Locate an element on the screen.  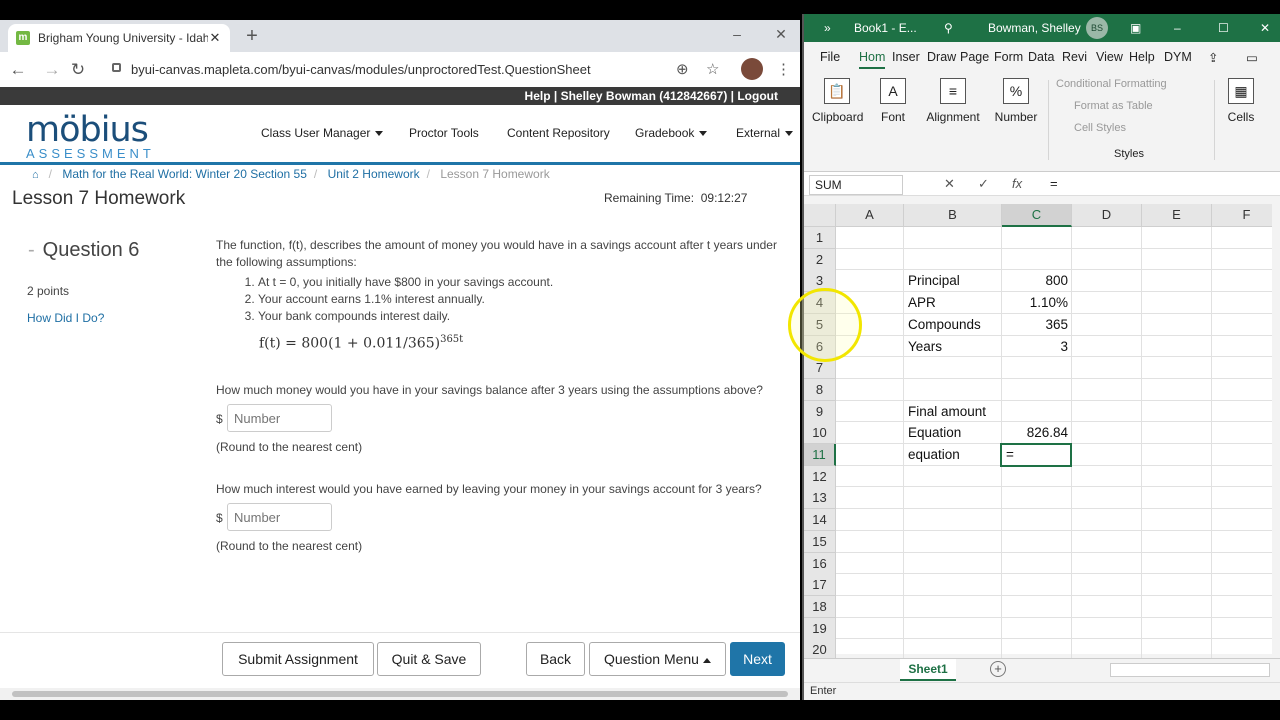
next-button: Next is located at coordinates (757, 659).